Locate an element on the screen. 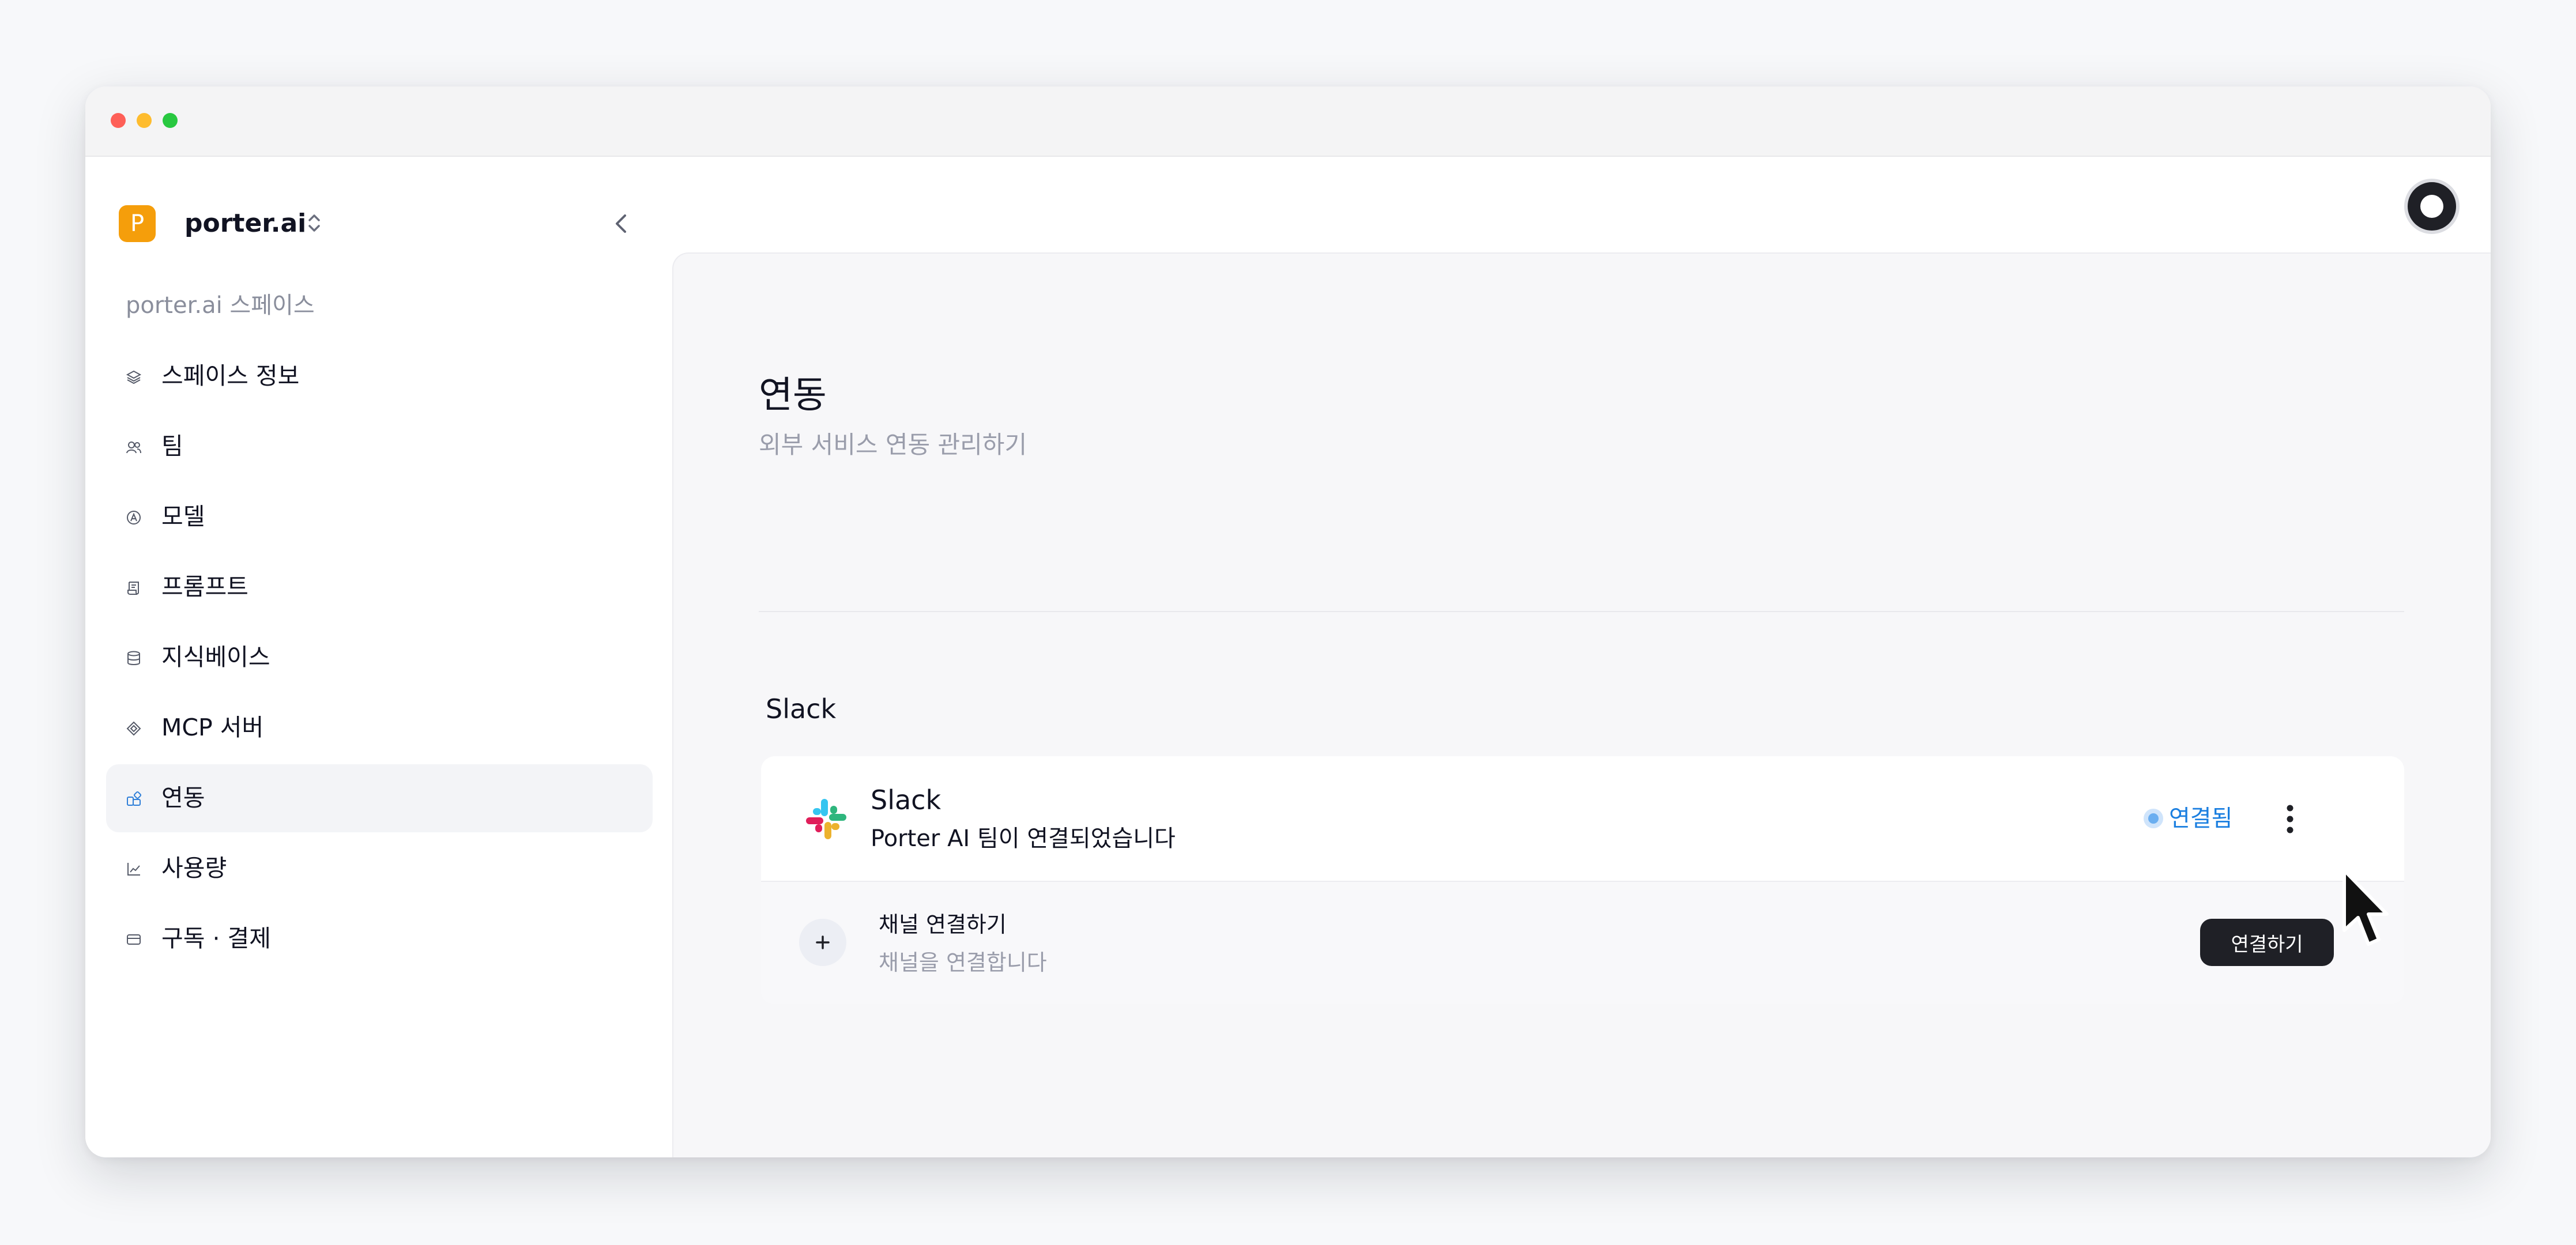 The width and height of the screenshot is (2576, 1245). sidebar-item-label: 지식베이스 is located at coordinates (215, 657).